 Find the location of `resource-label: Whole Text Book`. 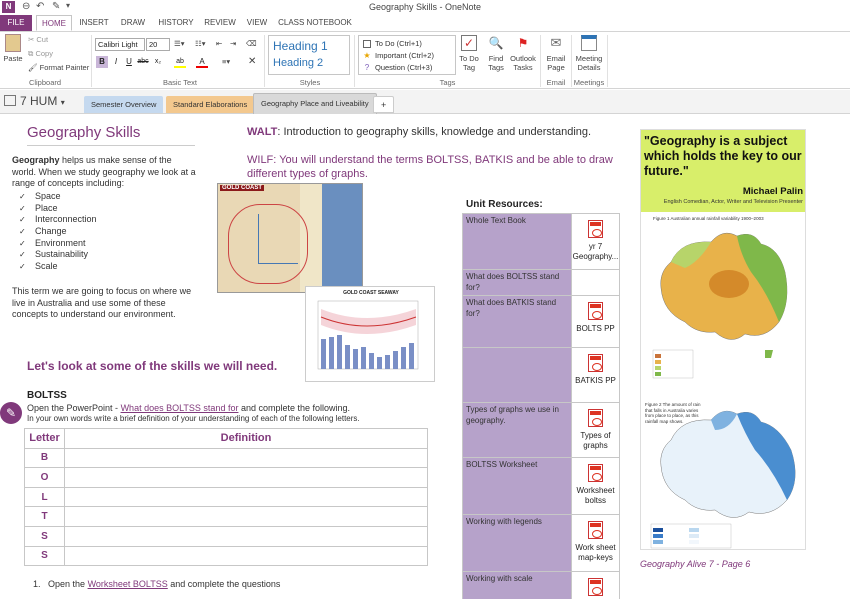

resource-label: Whole Text Book is located at coordinates (517, 241).